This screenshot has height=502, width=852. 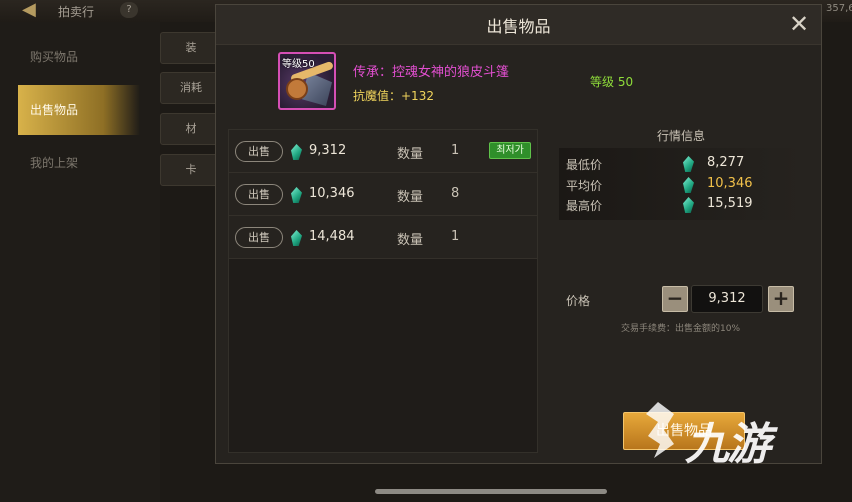 I want to click on item-grade: 等级 50, so click(x=612, y=82).